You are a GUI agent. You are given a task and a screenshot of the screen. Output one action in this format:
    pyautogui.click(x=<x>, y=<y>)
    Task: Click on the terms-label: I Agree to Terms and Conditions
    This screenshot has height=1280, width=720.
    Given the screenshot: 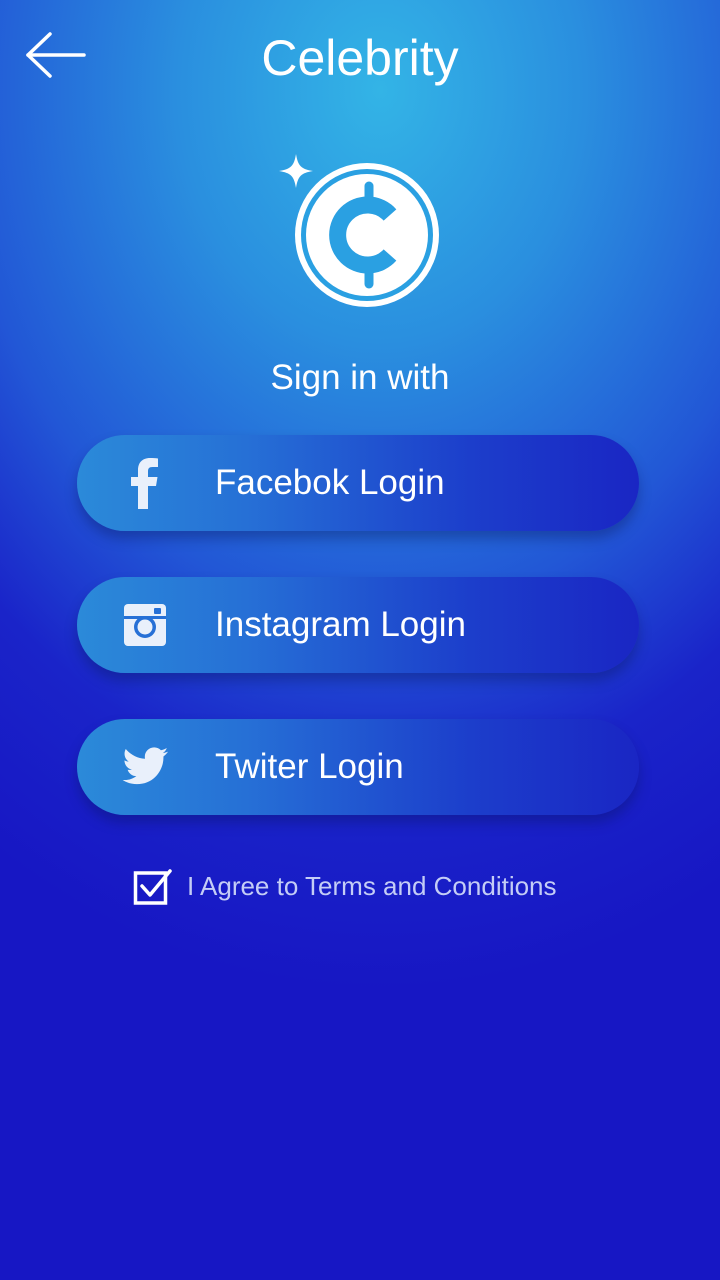 What is the action you would take?
    pyautogui.click(x=372, y=886)
    